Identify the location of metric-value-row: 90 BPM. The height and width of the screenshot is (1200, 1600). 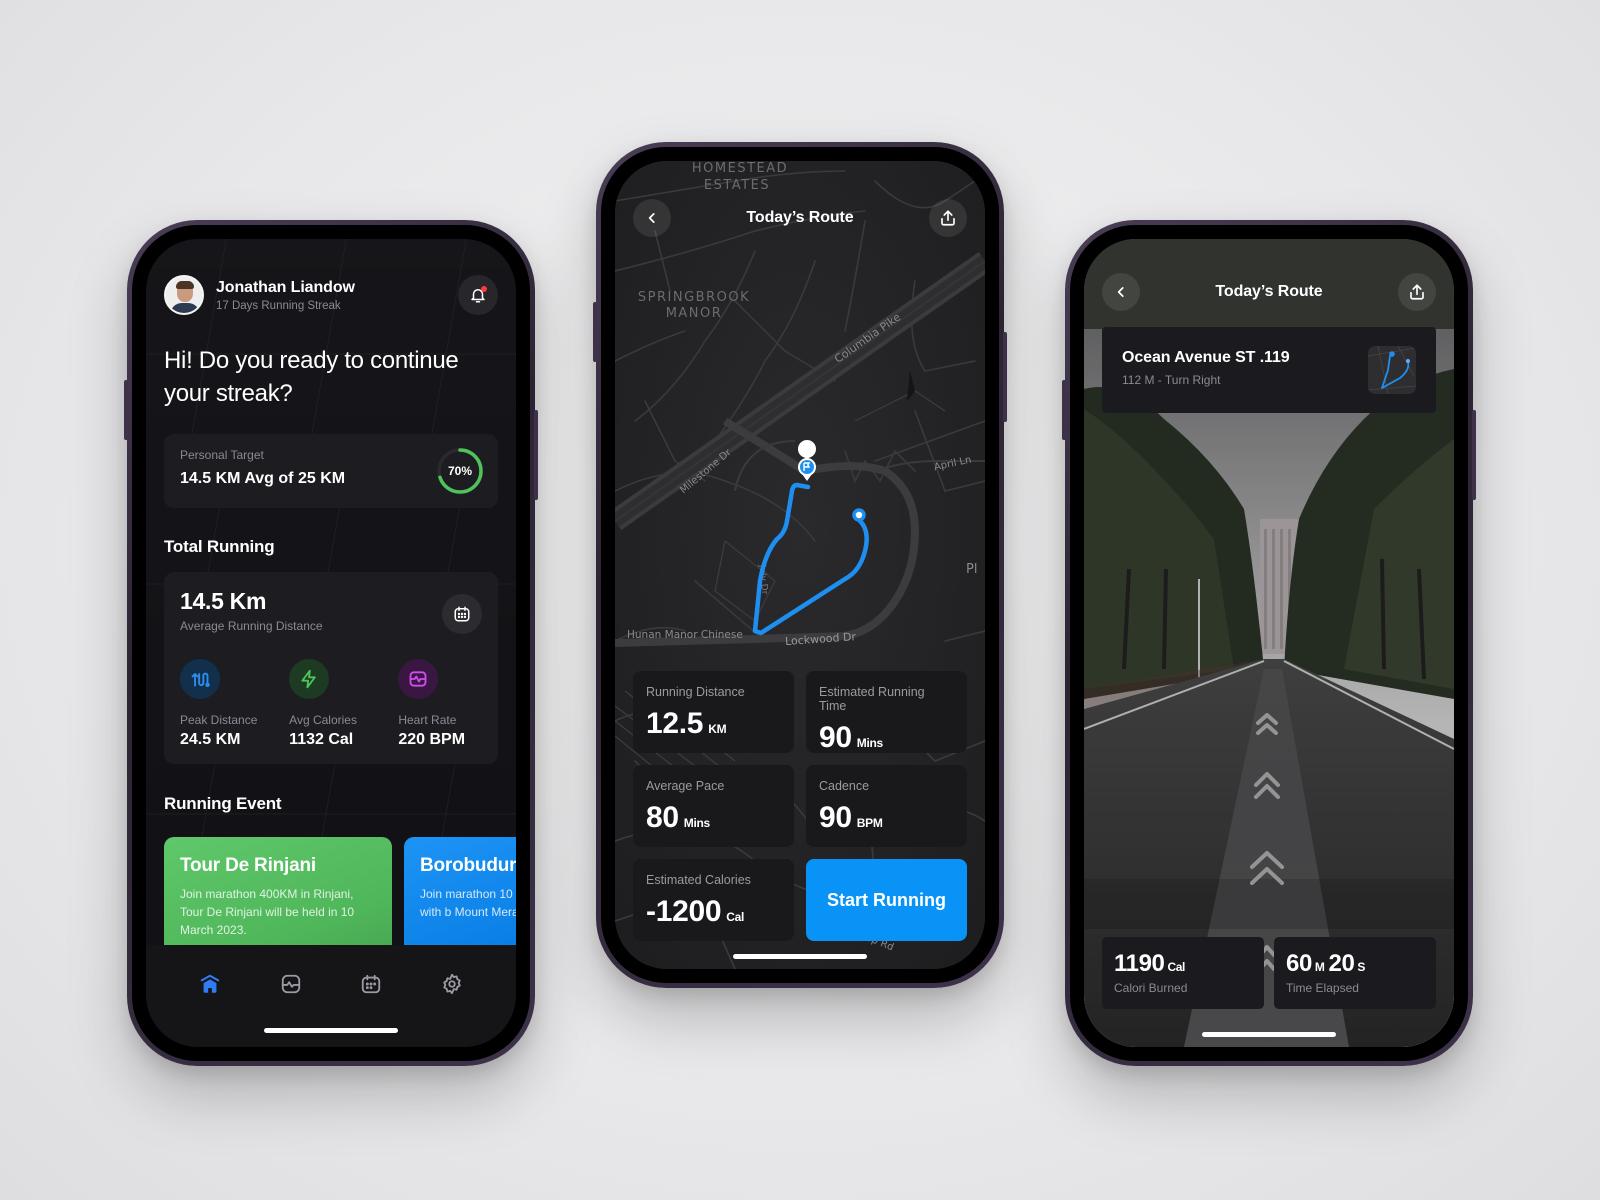
(886, 818).